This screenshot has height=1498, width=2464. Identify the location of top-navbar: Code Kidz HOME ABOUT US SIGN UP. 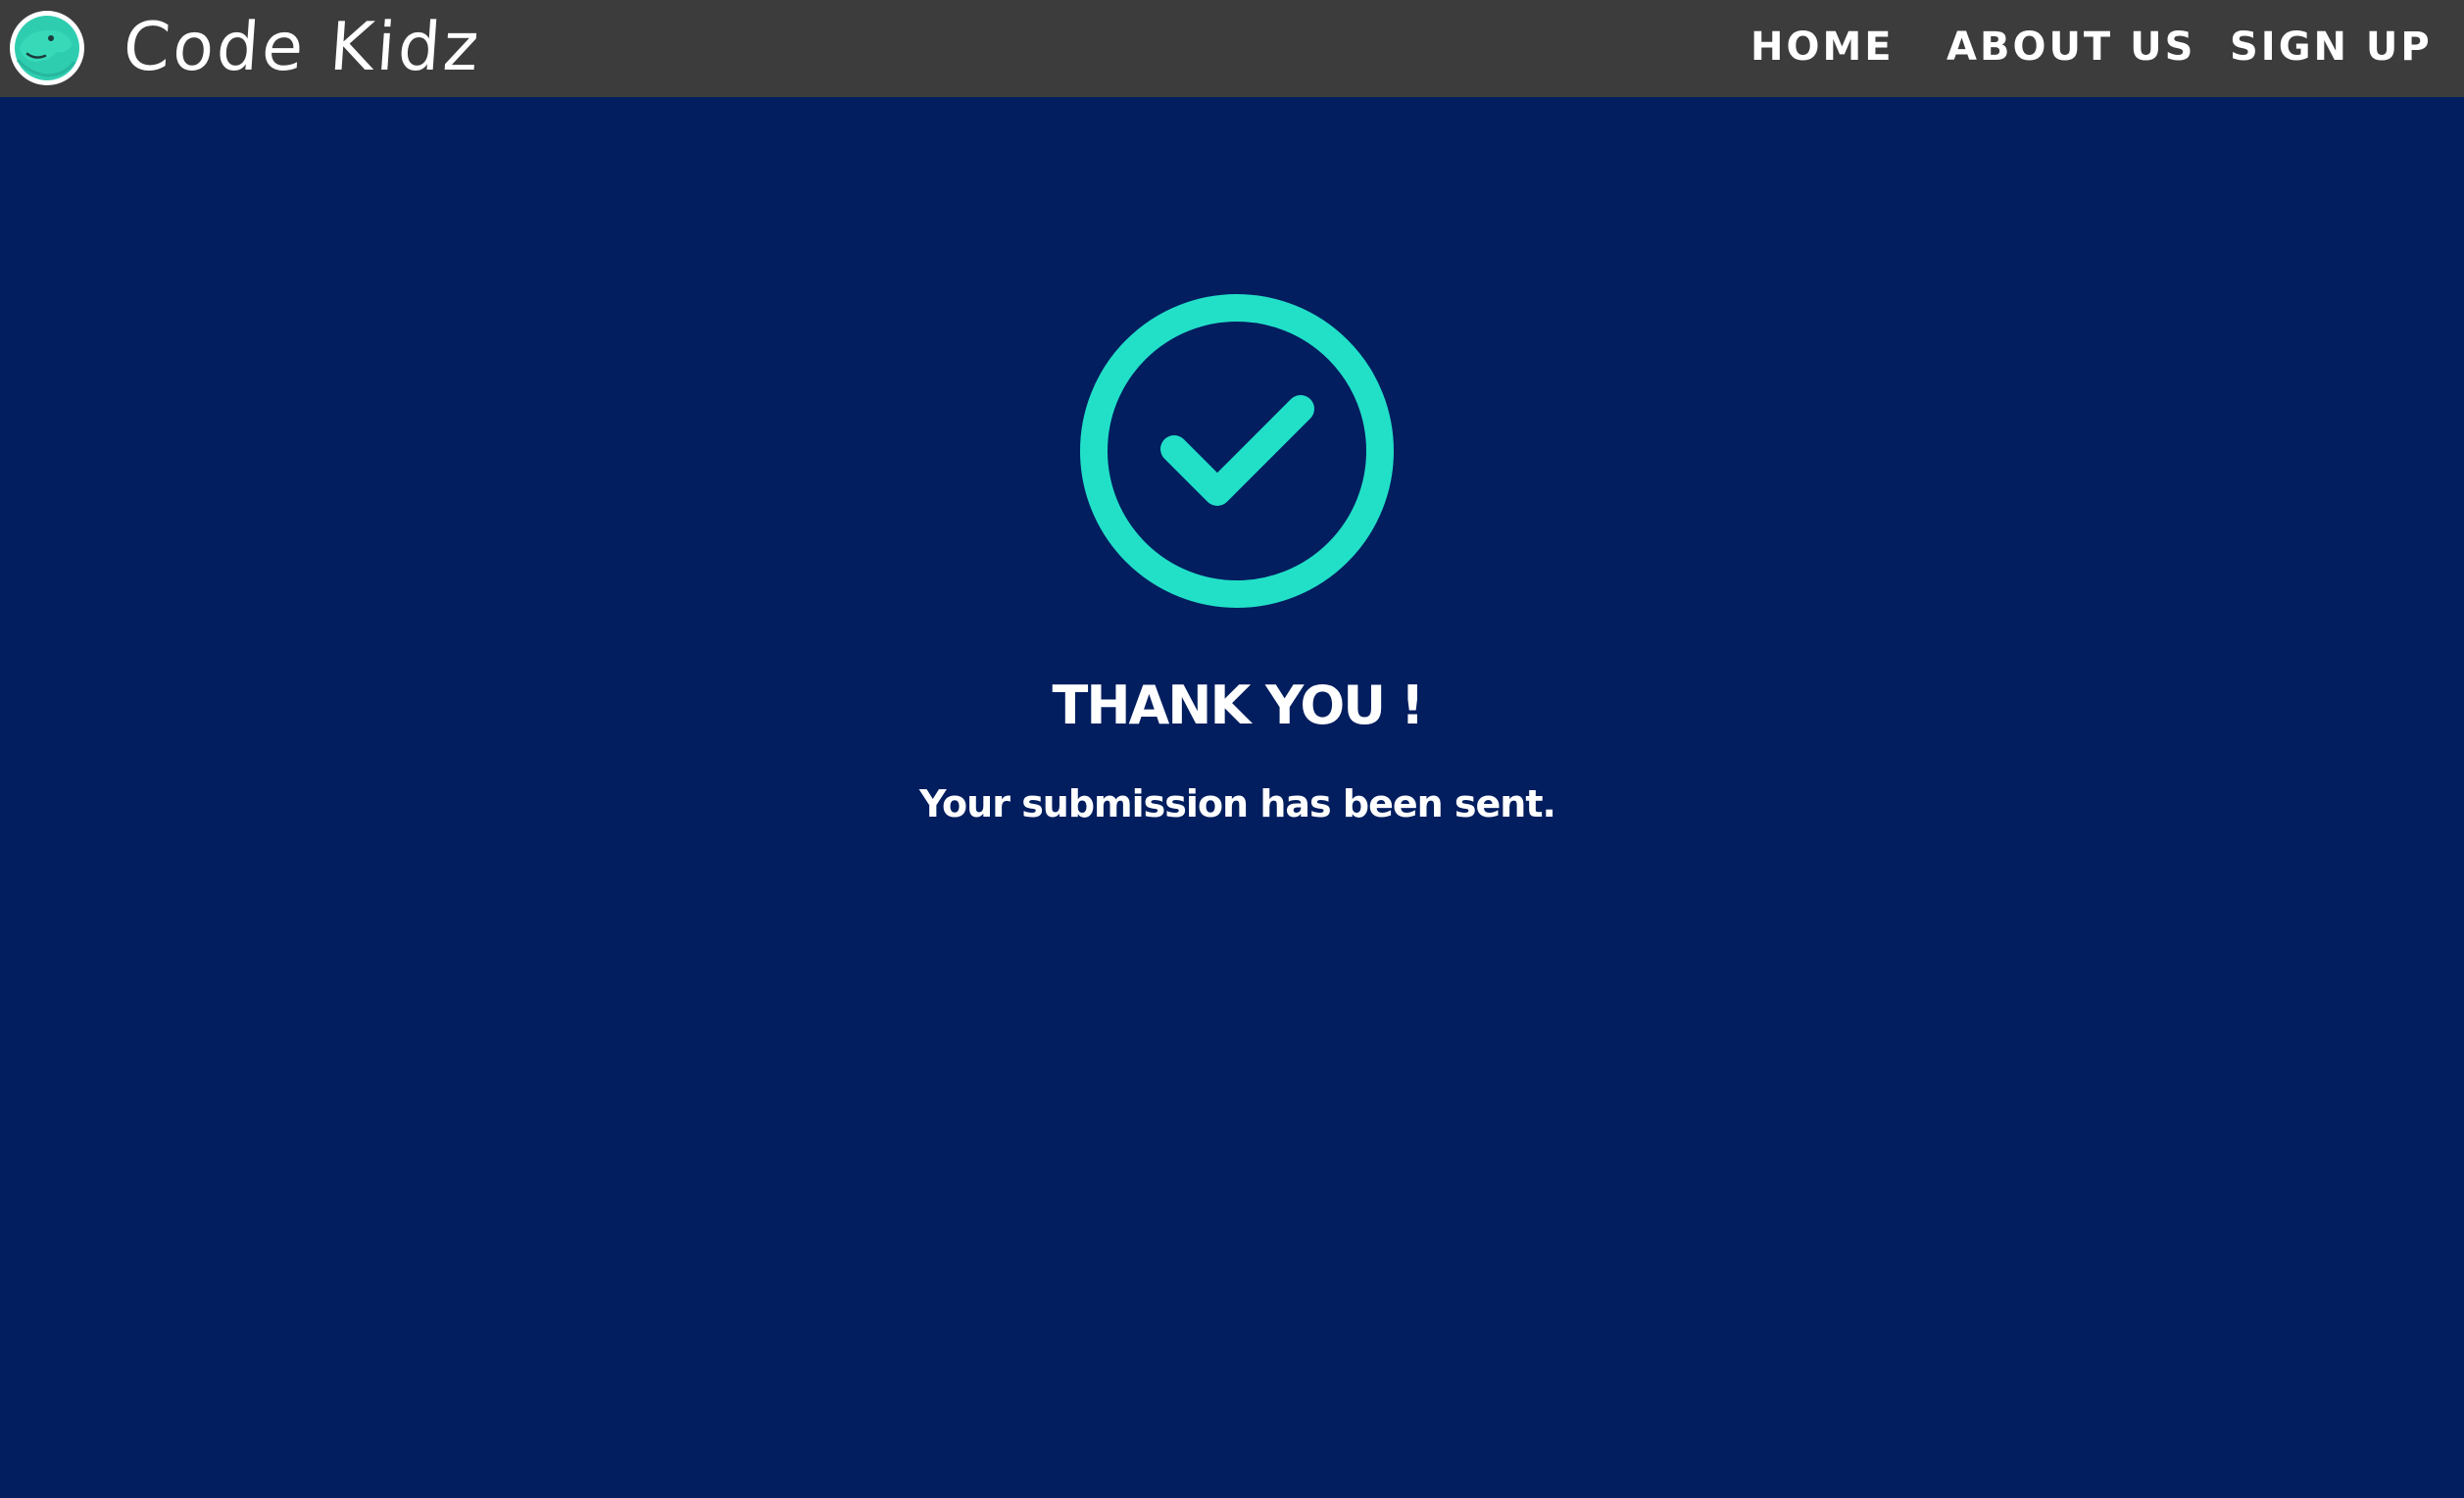
(1232, 48).